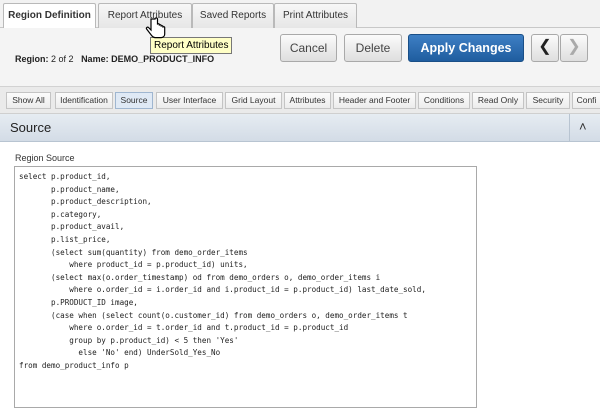 The image size is (600, 408). I want to click on subtab-show-all: Show All, so click(28, 100).